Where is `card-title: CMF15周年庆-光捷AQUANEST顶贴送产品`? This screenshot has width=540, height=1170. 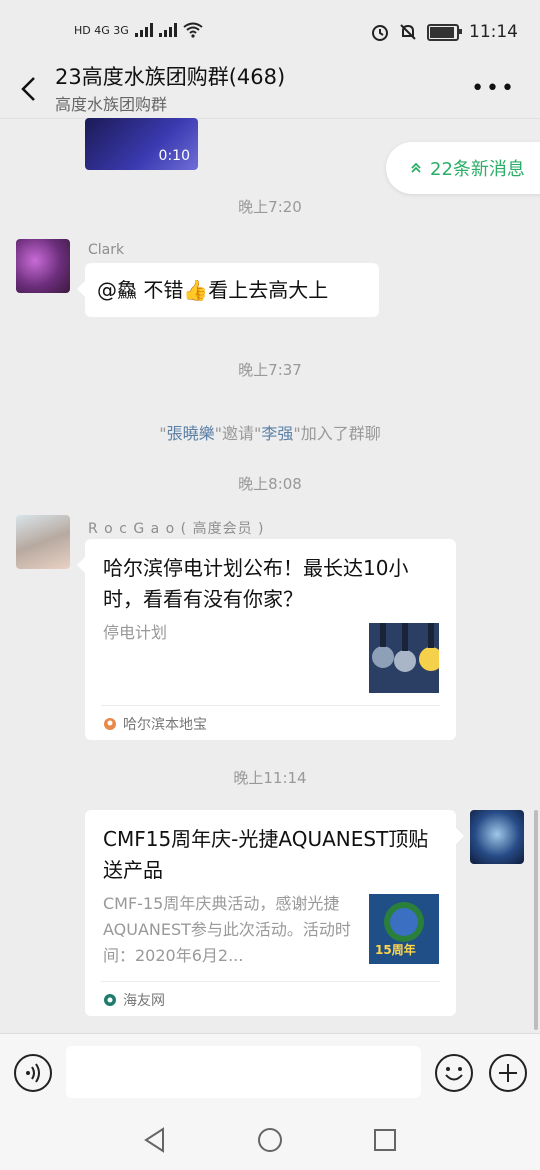
card-title: CMF15周年庆-光捷AQUANEST顶贴送产品 is located at coordinates (266, 854).